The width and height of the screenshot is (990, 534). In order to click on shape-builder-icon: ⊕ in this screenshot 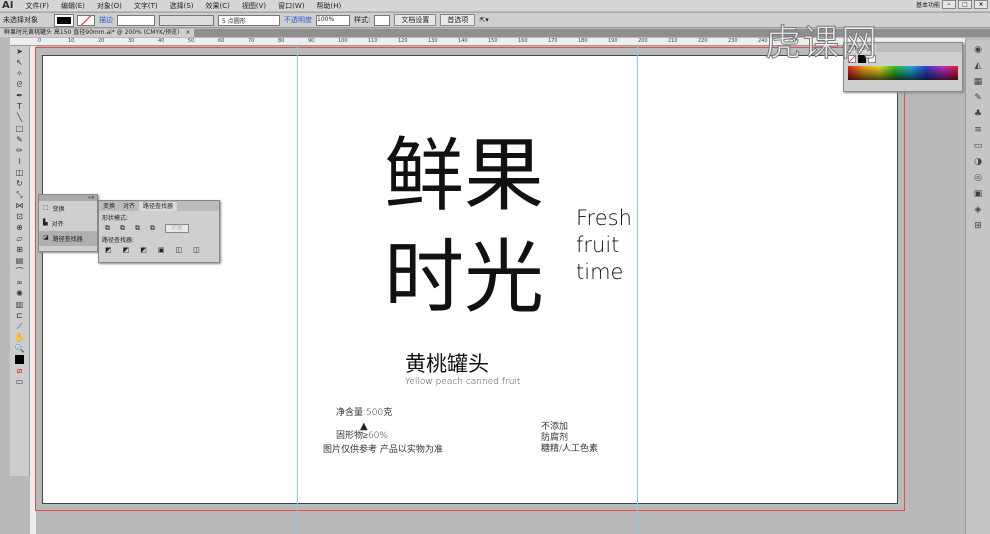, I will do `click(20, 228)`.